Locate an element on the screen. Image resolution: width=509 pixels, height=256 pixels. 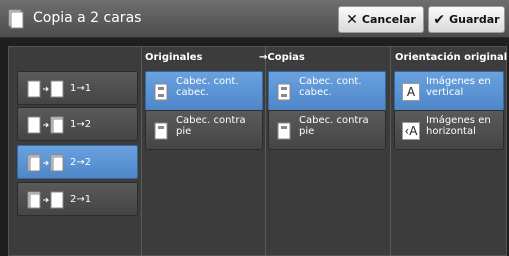
mode-2-1-button: 2→1 is located at coordinates (77, 199).